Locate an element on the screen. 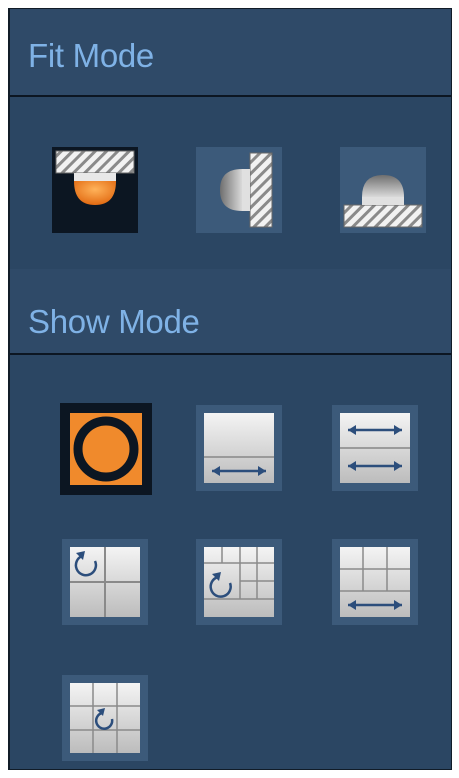 The width and height of the screenshot is (459, 778). dual-panorama-button is located at coordinates (375, 448).